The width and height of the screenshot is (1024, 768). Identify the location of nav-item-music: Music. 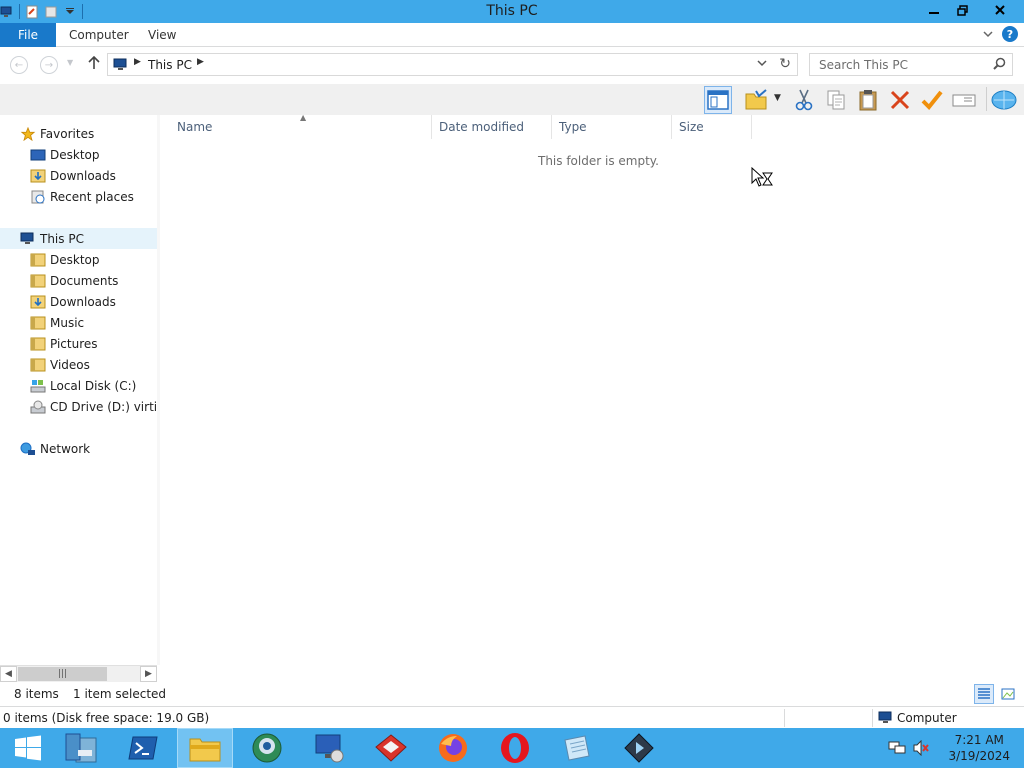
(78, 322).